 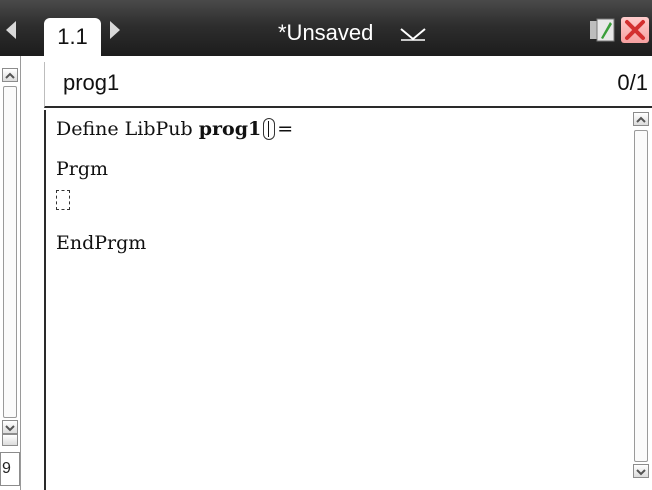 What do you see at coordinates (82, 169) in the screenshot?
I see `code-line-prgm: Prgm` at bounding box center [82, 169].